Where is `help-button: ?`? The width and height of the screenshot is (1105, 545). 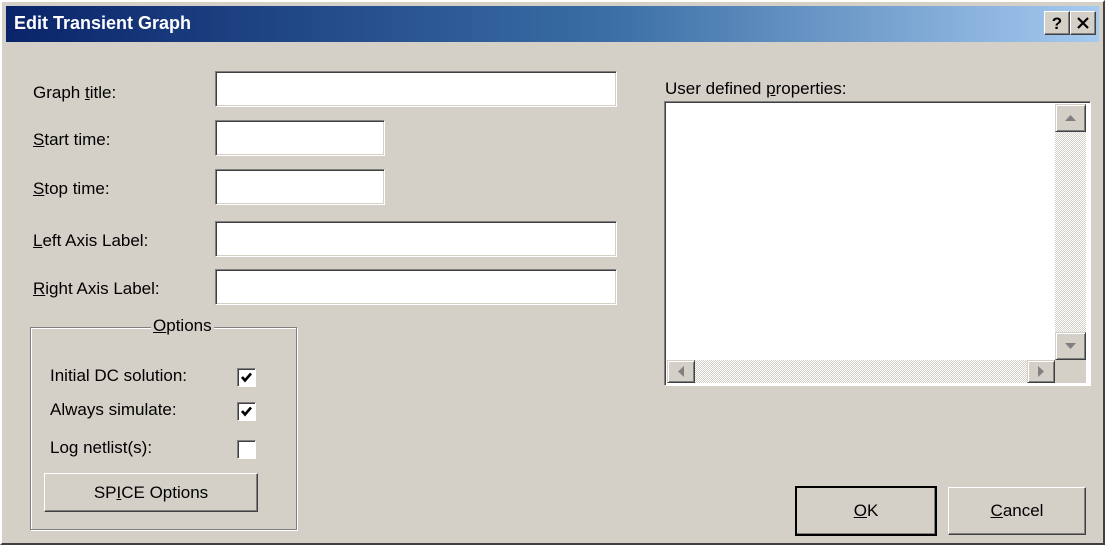
help-button: ? is located at coordinates (1057, 23).